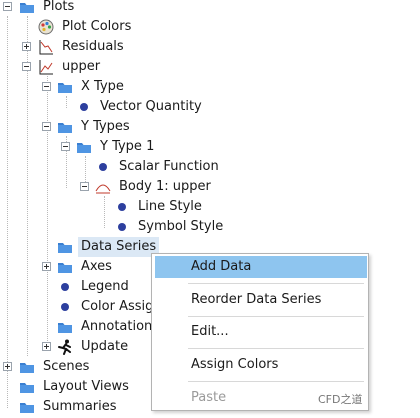  I want to click on tree-item-upper: upper, so click(100, 67).